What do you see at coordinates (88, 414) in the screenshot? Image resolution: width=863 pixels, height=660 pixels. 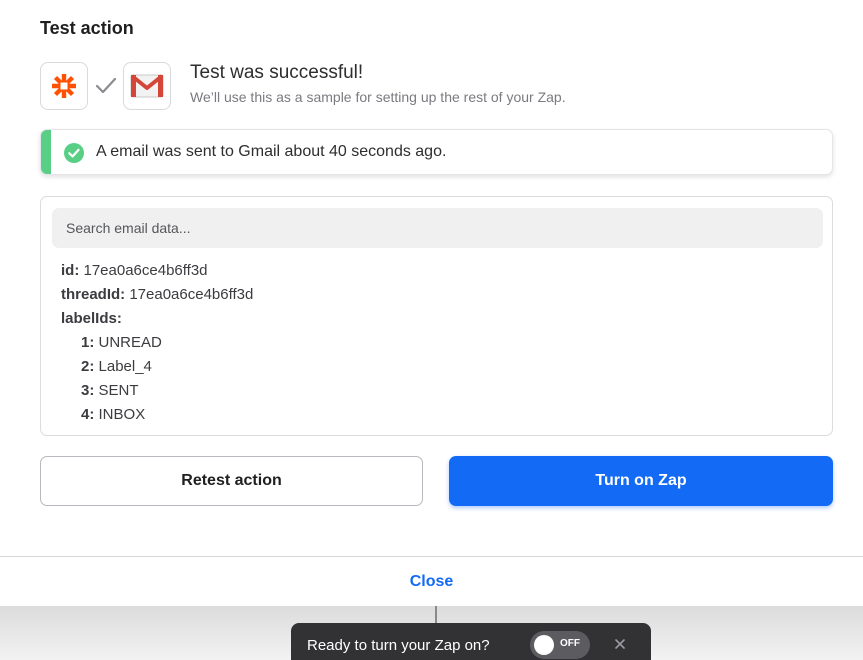 I see `label-index: 4:` at bounding box center [88, 414].